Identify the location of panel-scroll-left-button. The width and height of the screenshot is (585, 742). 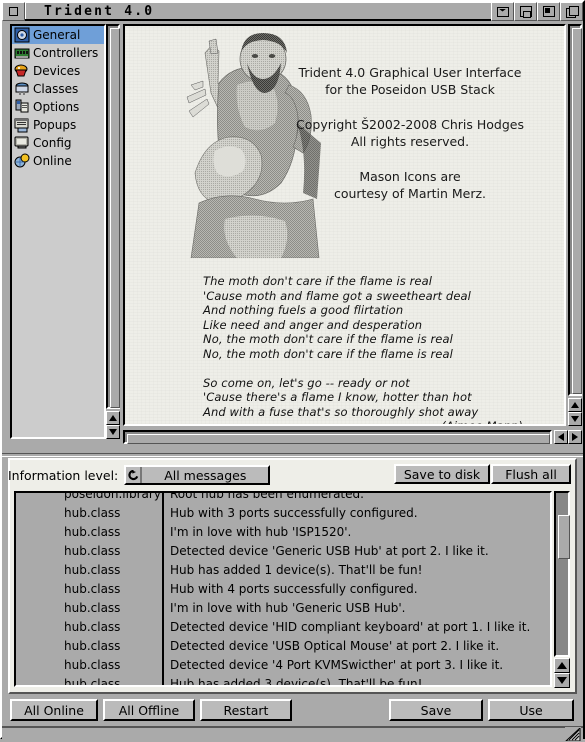
(561, 437).